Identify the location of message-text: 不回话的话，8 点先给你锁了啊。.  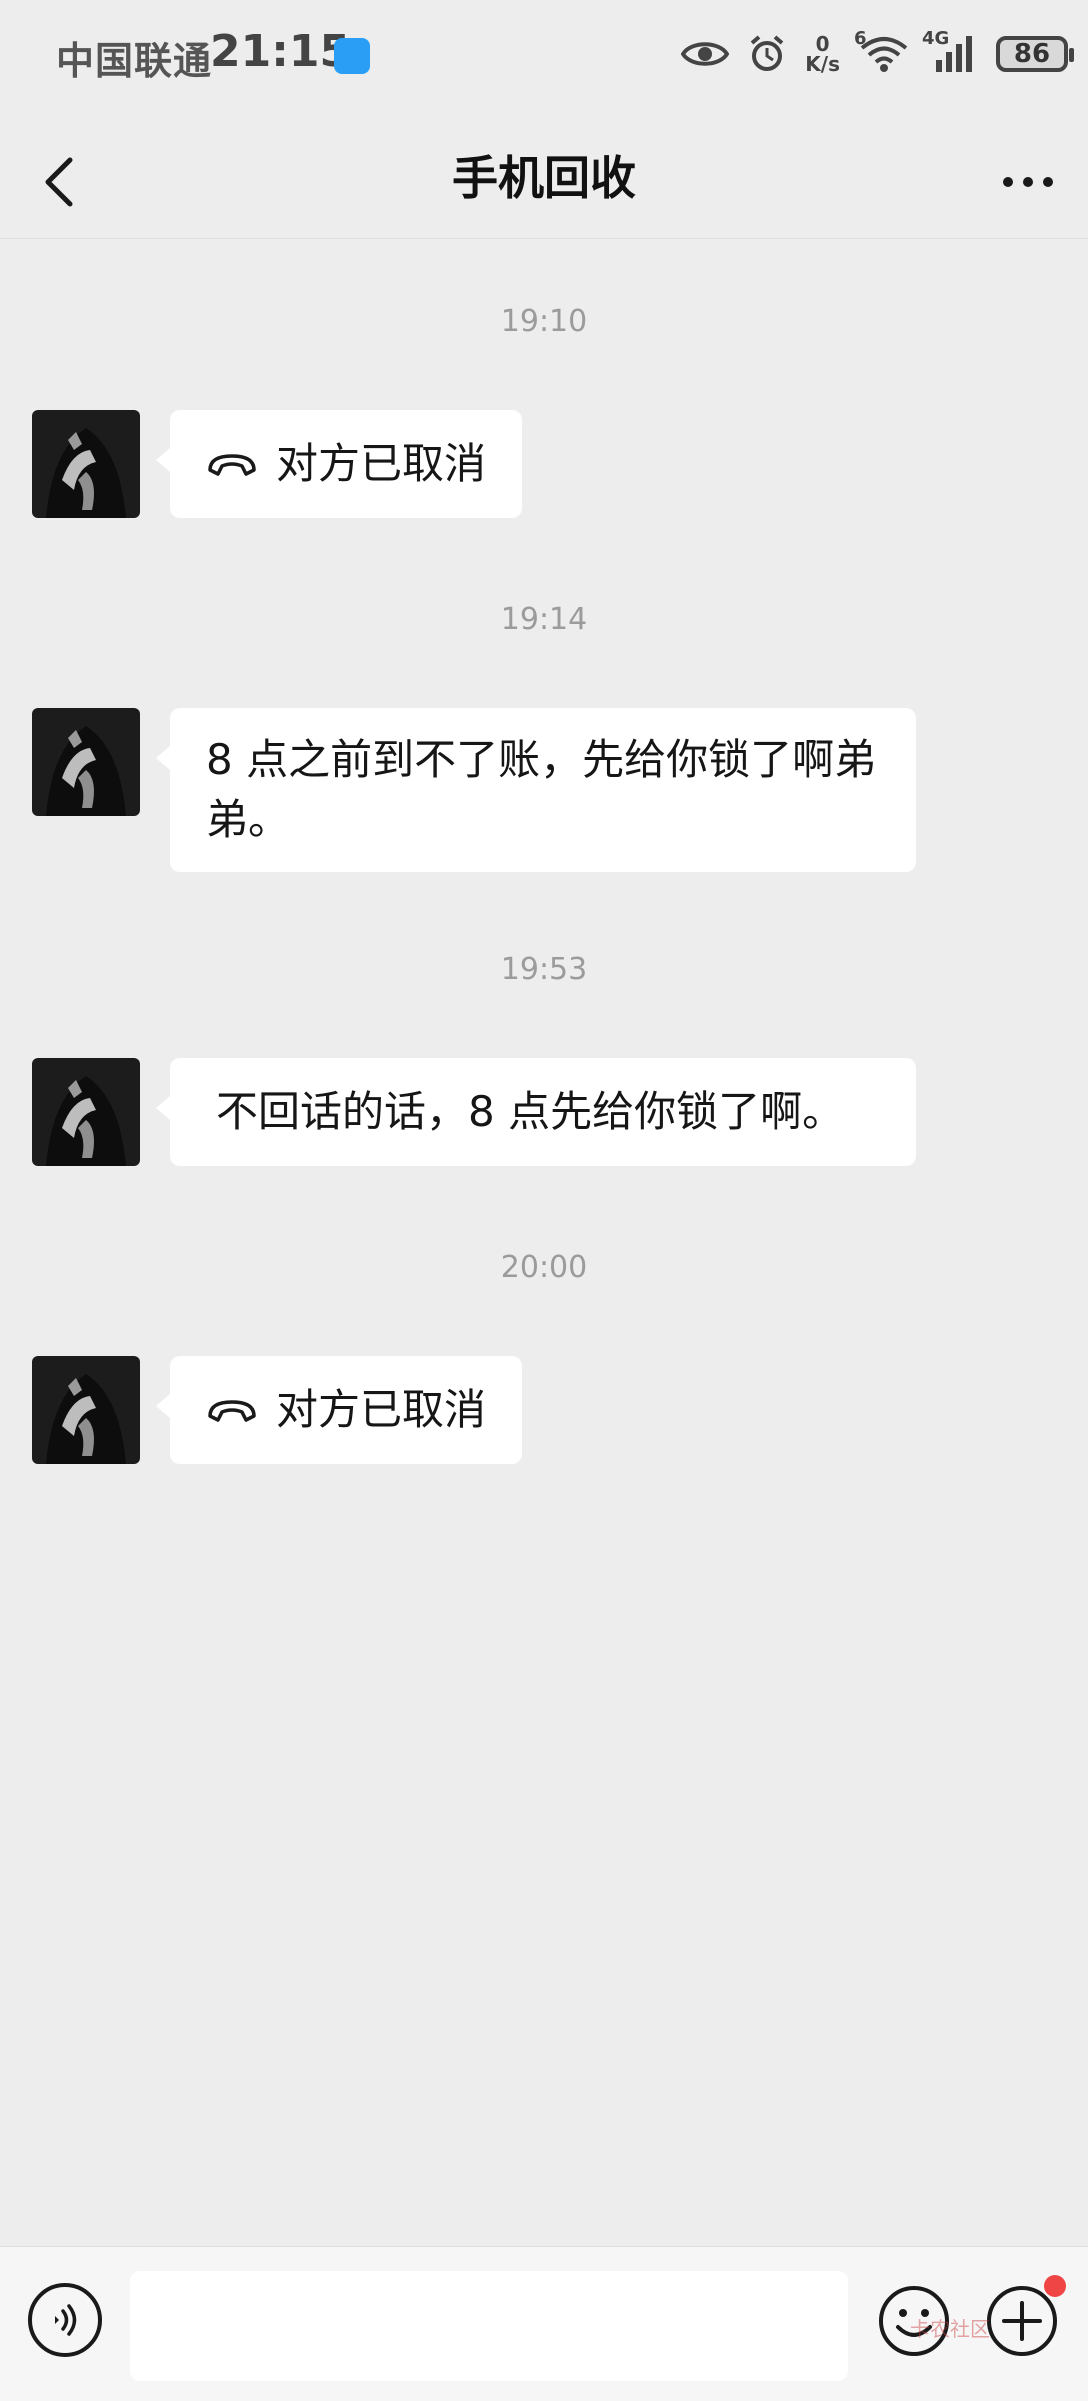
(530, 1111).